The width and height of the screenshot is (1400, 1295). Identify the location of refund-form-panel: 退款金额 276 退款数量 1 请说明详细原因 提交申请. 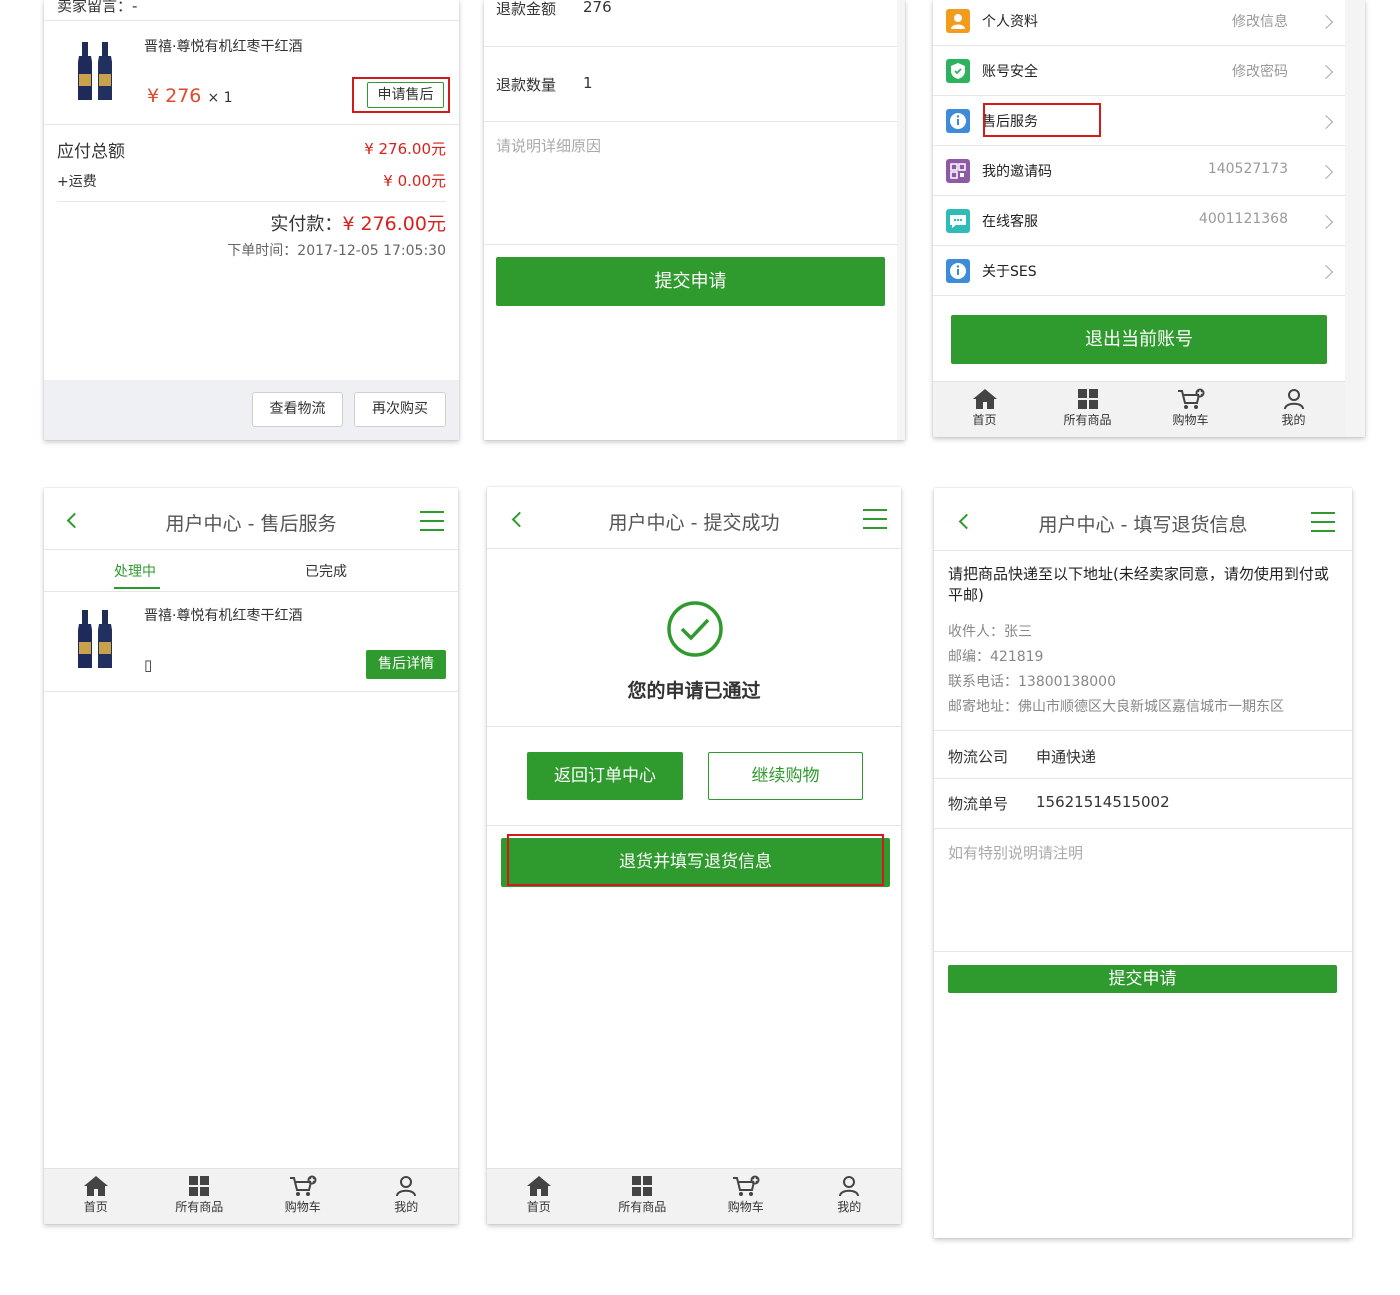
(694, 220).